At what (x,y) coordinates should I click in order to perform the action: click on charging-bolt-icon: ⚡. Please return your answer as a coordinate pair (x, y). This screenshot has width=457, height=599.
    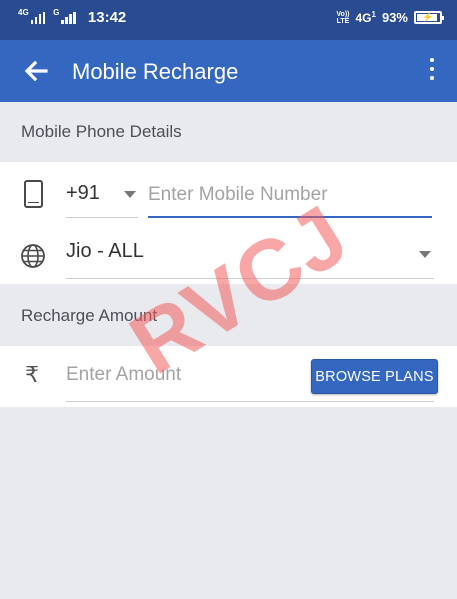
    Looking at the image, I should click on (428, 17).